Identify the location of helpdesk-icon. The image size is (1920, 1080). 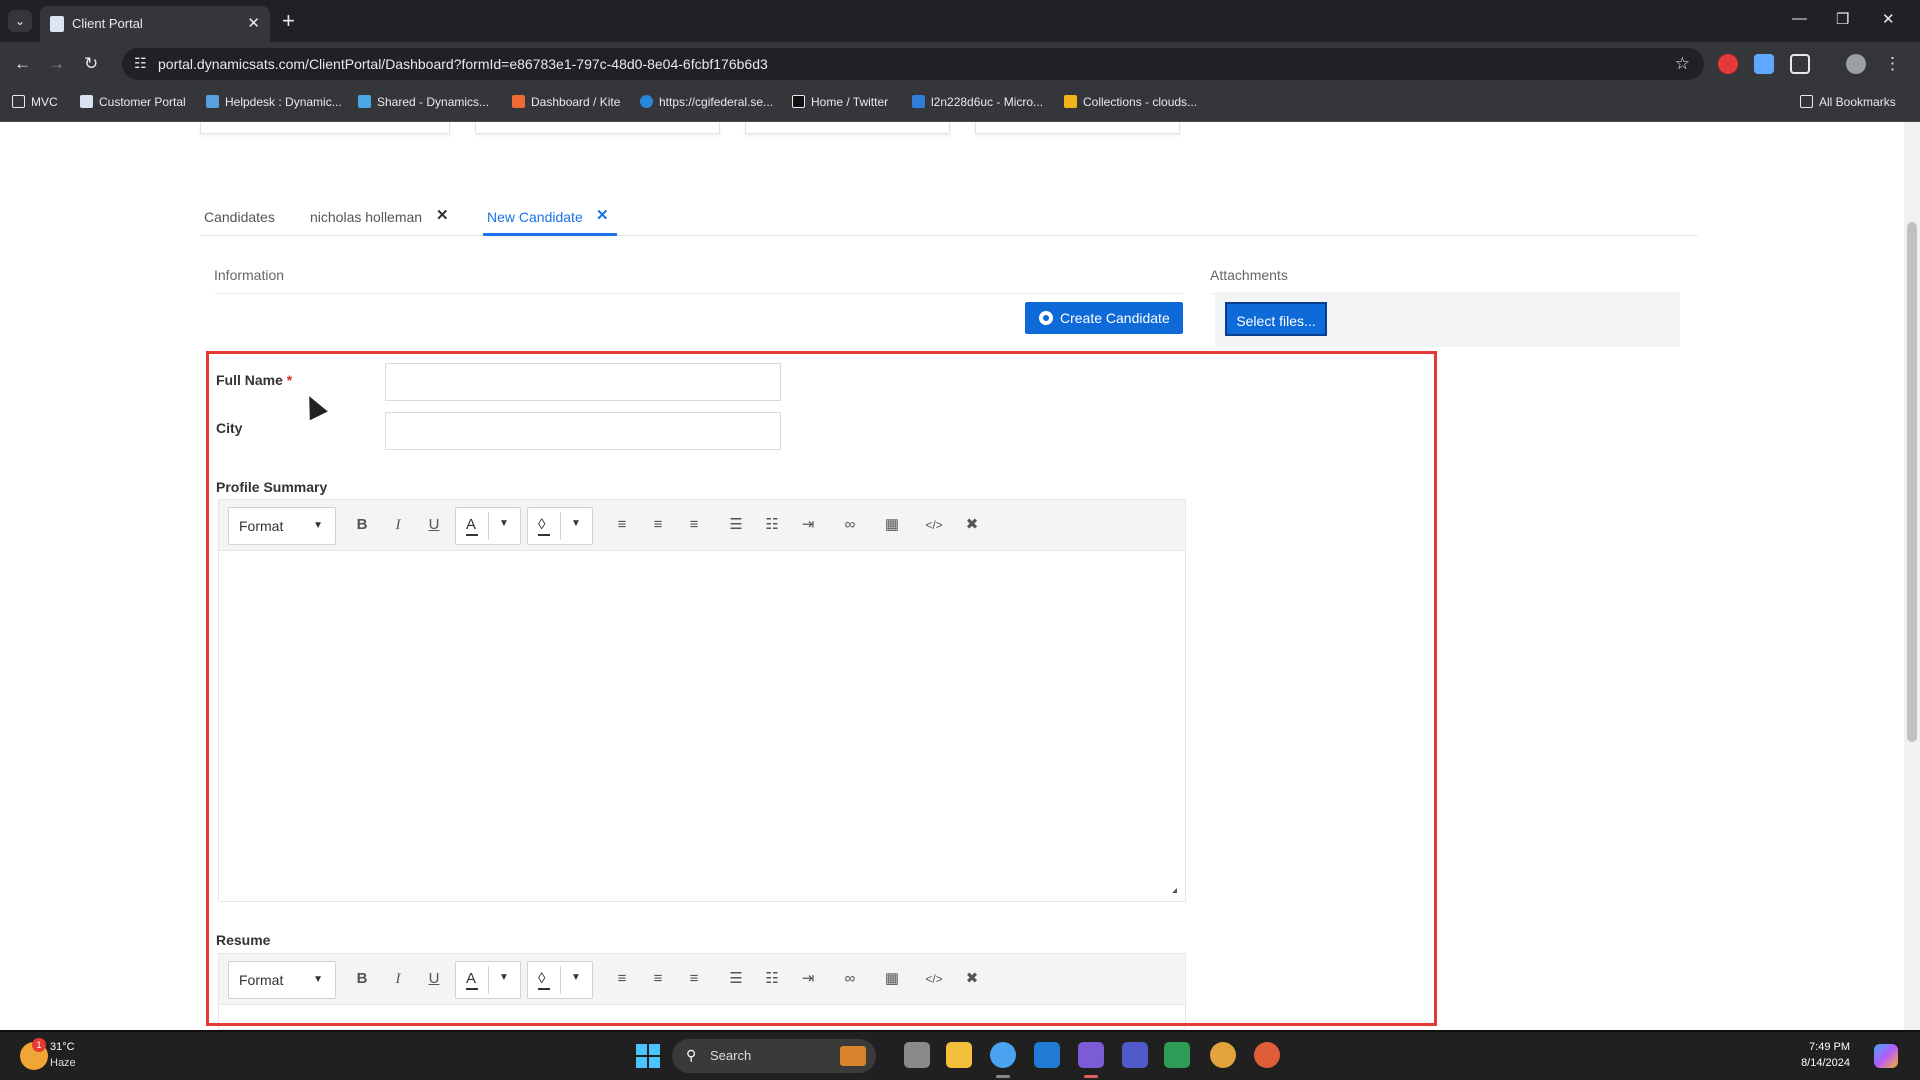
(212, 101).